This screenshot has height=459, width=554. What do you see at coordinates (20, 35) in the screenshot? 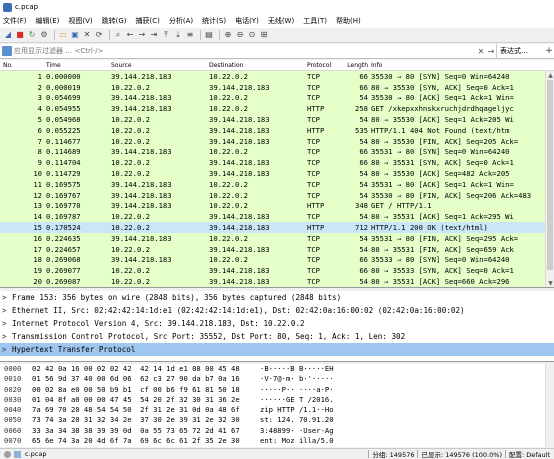
I see `stop-icon: ■` at bounding box center [20, 35].